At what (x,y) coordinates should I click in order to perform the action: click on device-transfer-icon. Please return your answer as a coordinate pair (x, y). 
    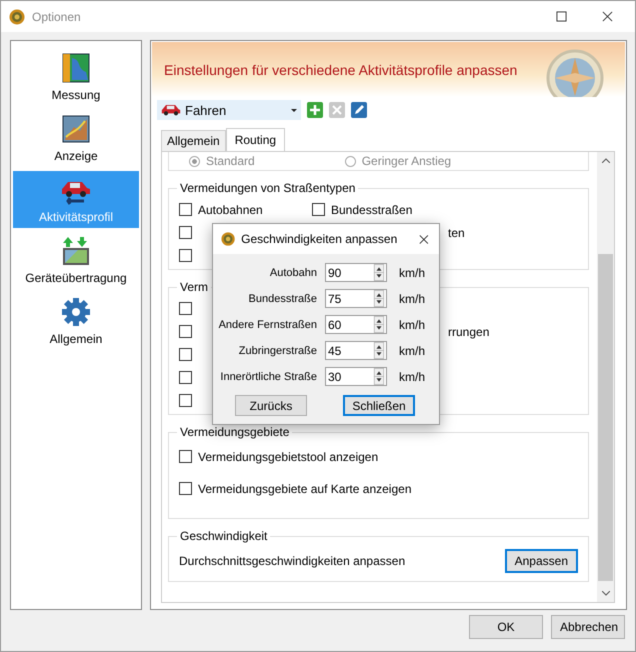
    Looking at the image, I should click on (76, 251).